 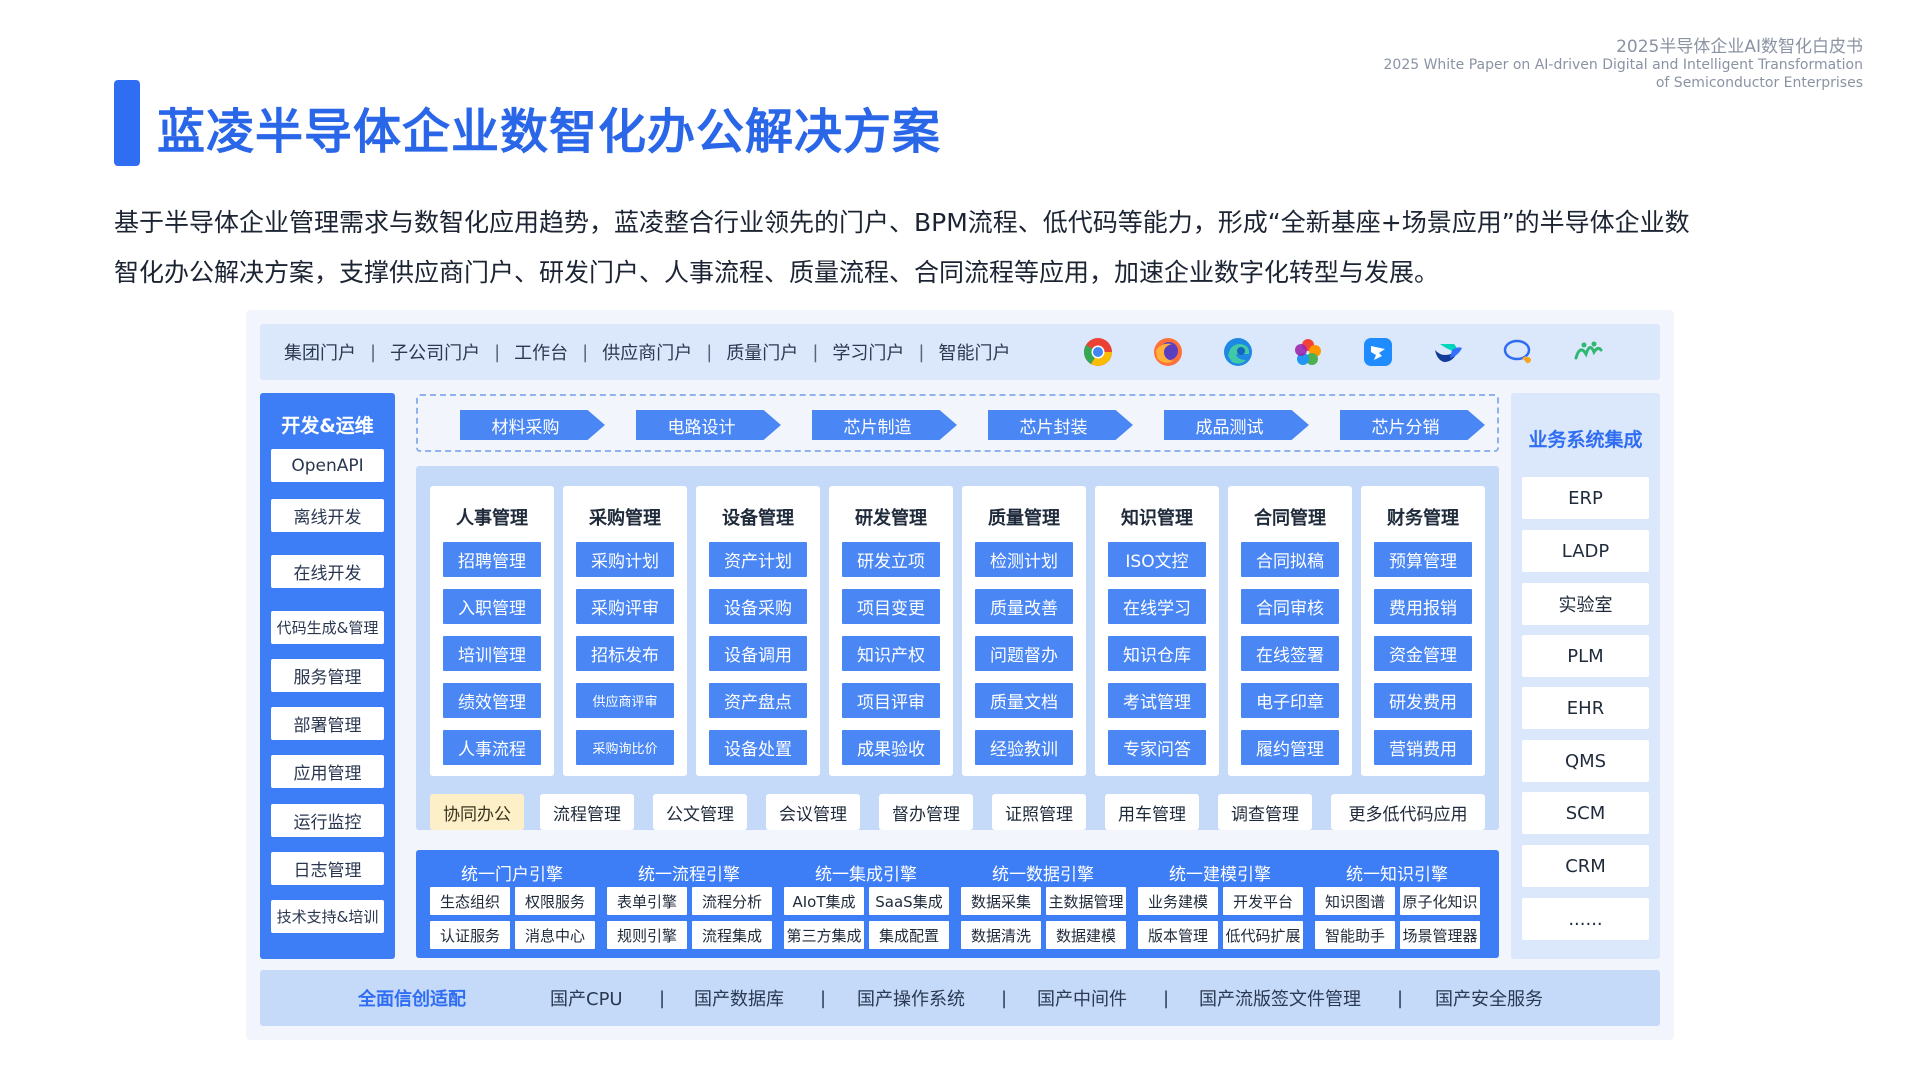 I want to click on dev-ops-item: OpenAPI, so click(x=327, y=465).